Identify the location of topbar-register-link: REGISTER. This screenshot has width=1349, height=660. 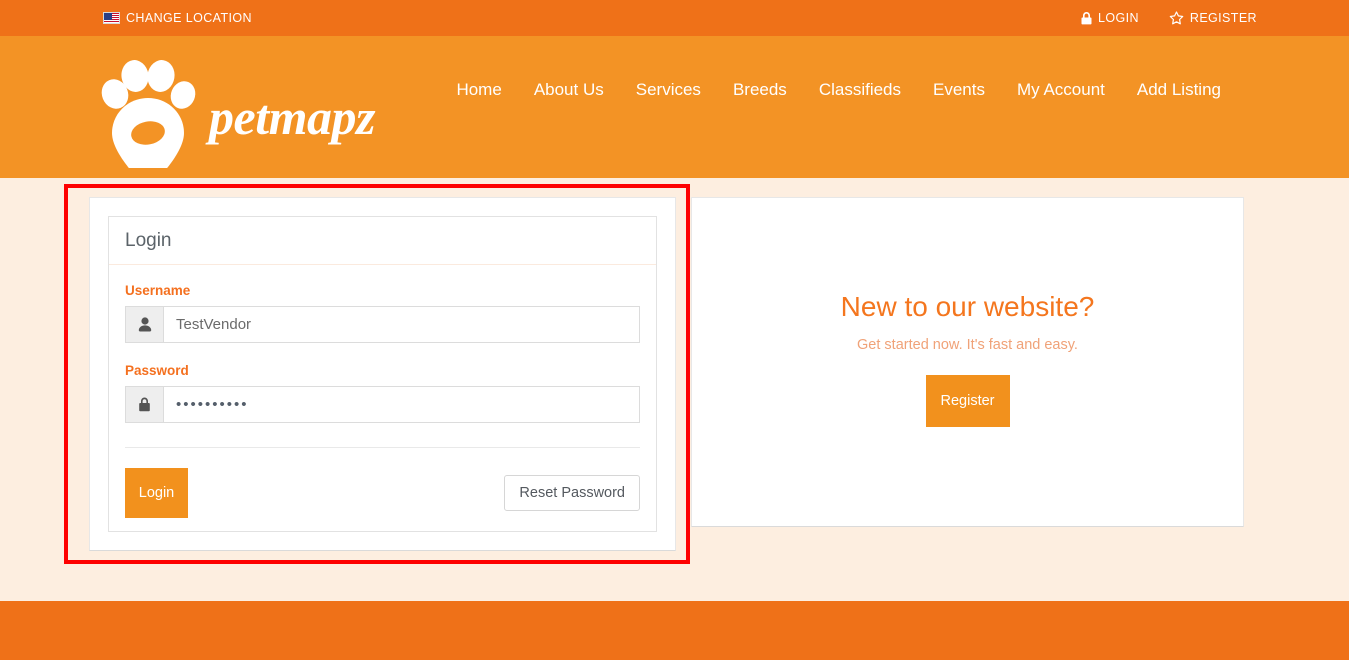
(1213, 18).